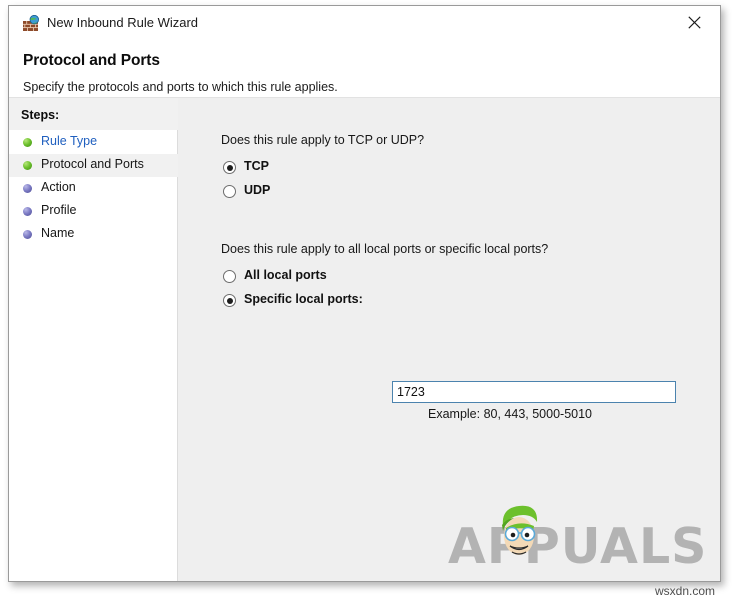 The width and height of the screenshot is (735, 602). Describe the element at coordinates (257, 190) in the screenshot. I see `radio-udp-label: UDP` at that location.